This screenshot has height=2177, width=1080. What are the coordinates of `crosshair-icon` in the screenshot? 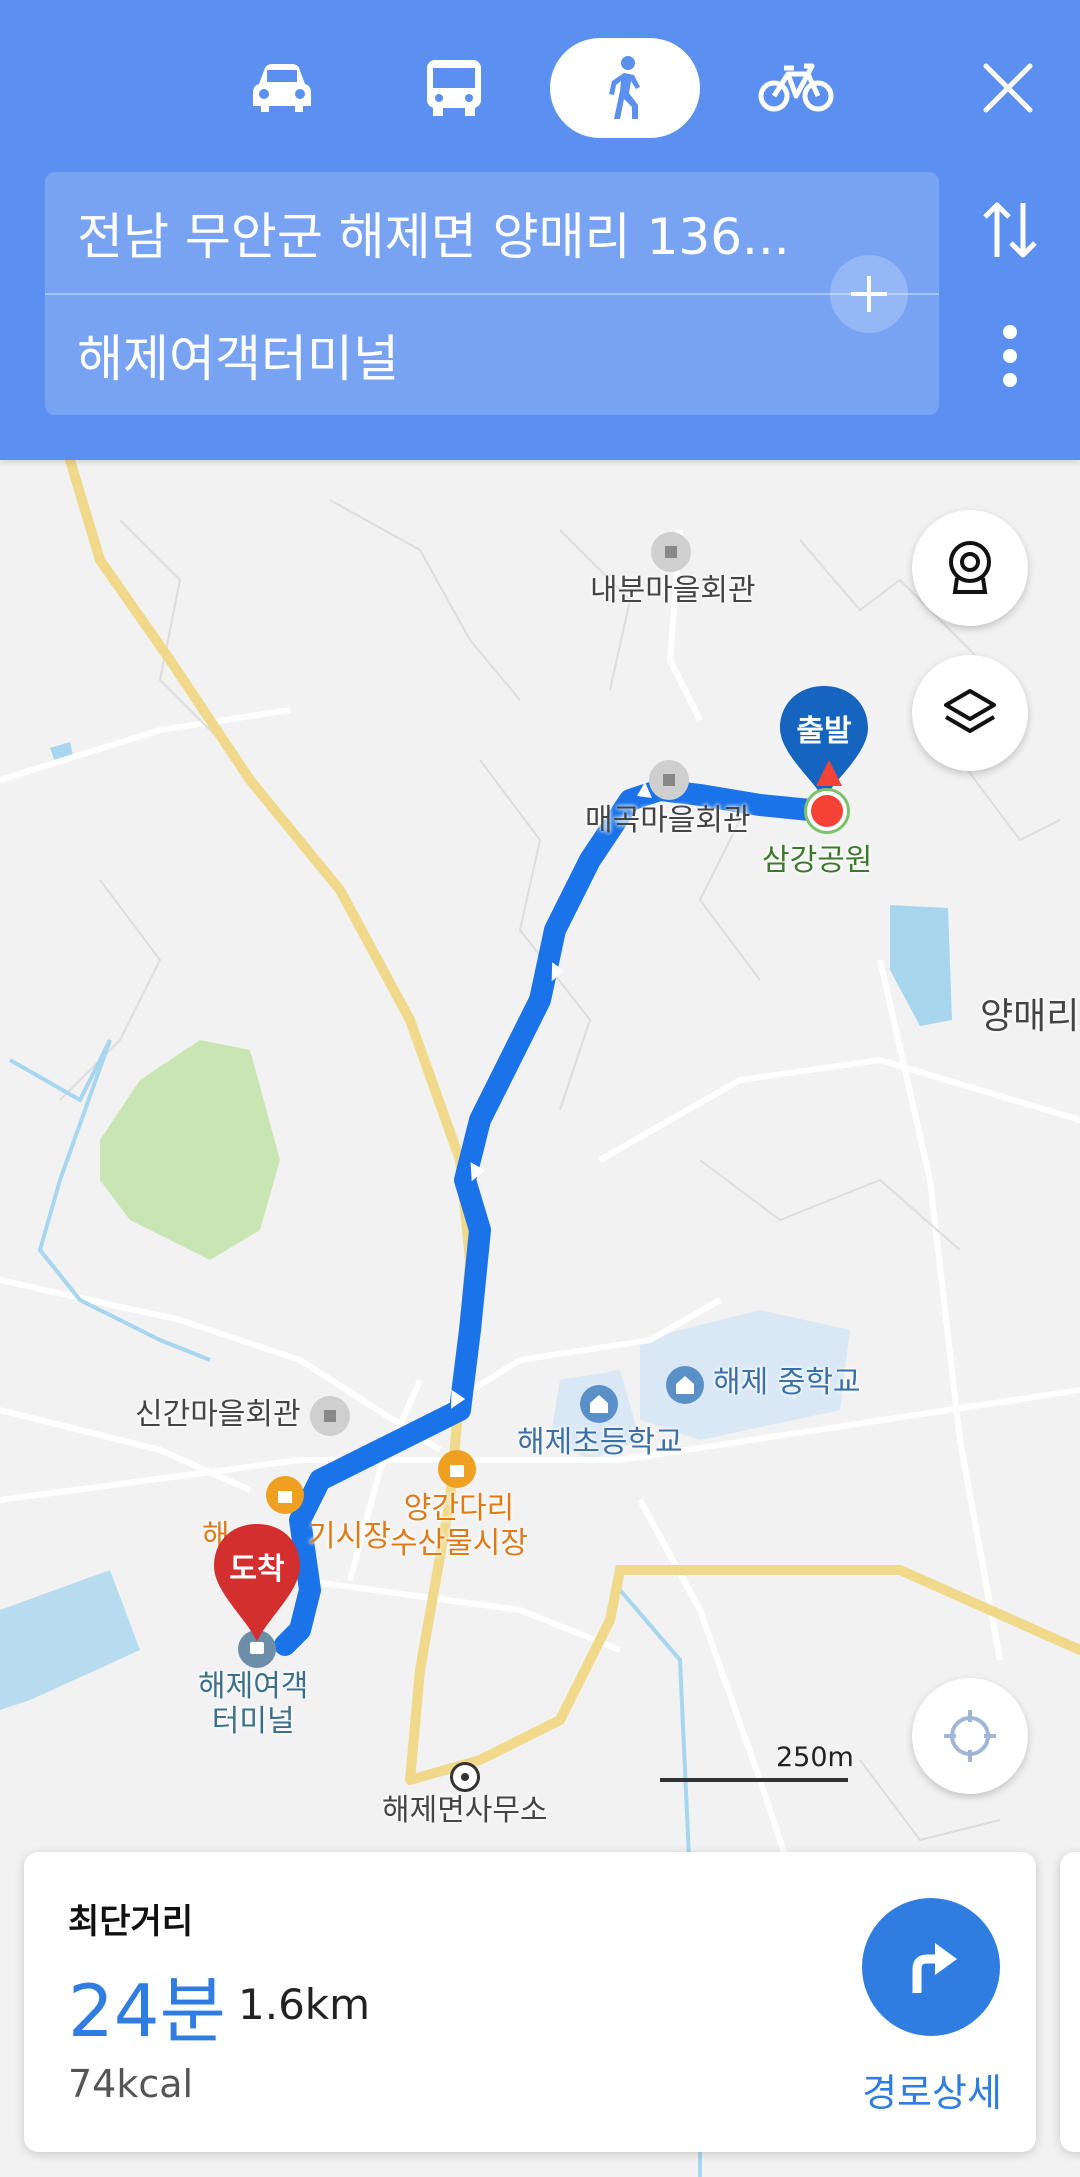 It's located at (970, 1736).